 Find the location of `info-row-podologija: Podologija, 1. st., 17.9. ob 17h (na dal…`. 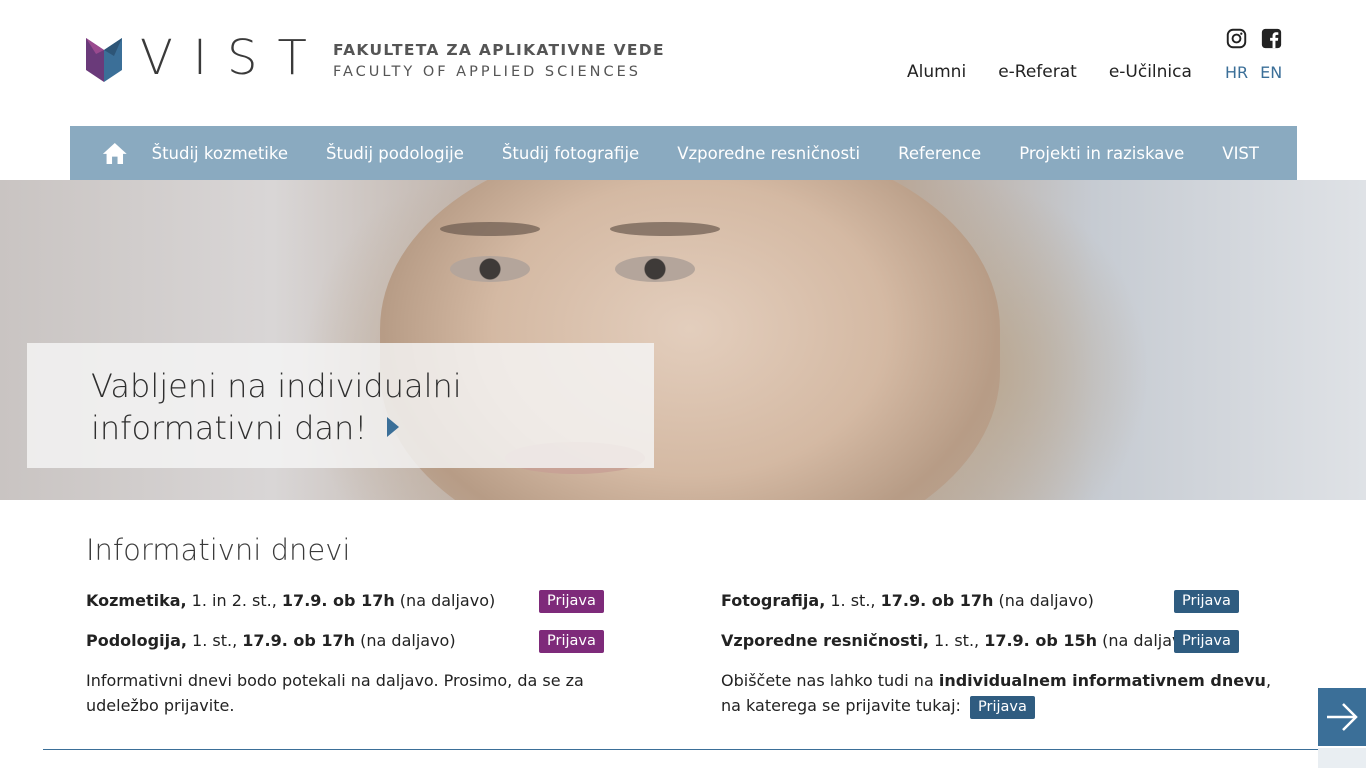

info-row-podologija: Podologija, 1. st., 17.9. ob 17h (na dal… is located at coordinates (271, 640).